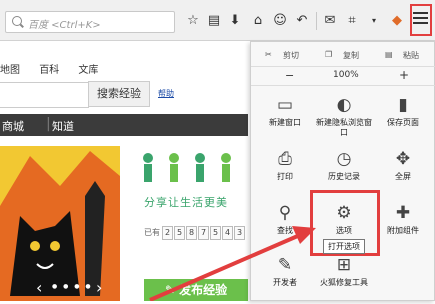  I want to click on banner-image: ‹ ● ● ● ● ›, so click(60, 223).